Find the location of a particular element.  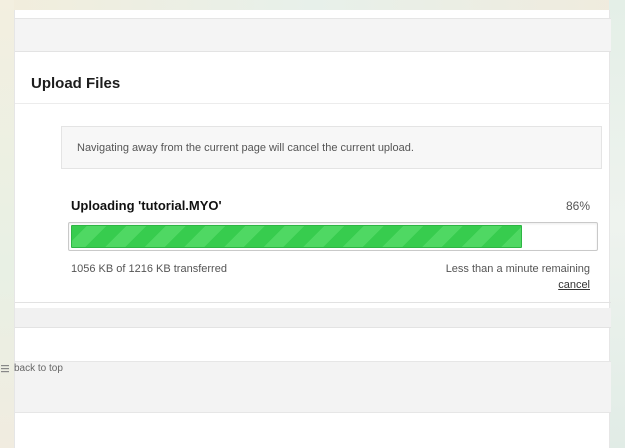

time-remaining: Less than a minute remaining is located at coordinates (517, 269).